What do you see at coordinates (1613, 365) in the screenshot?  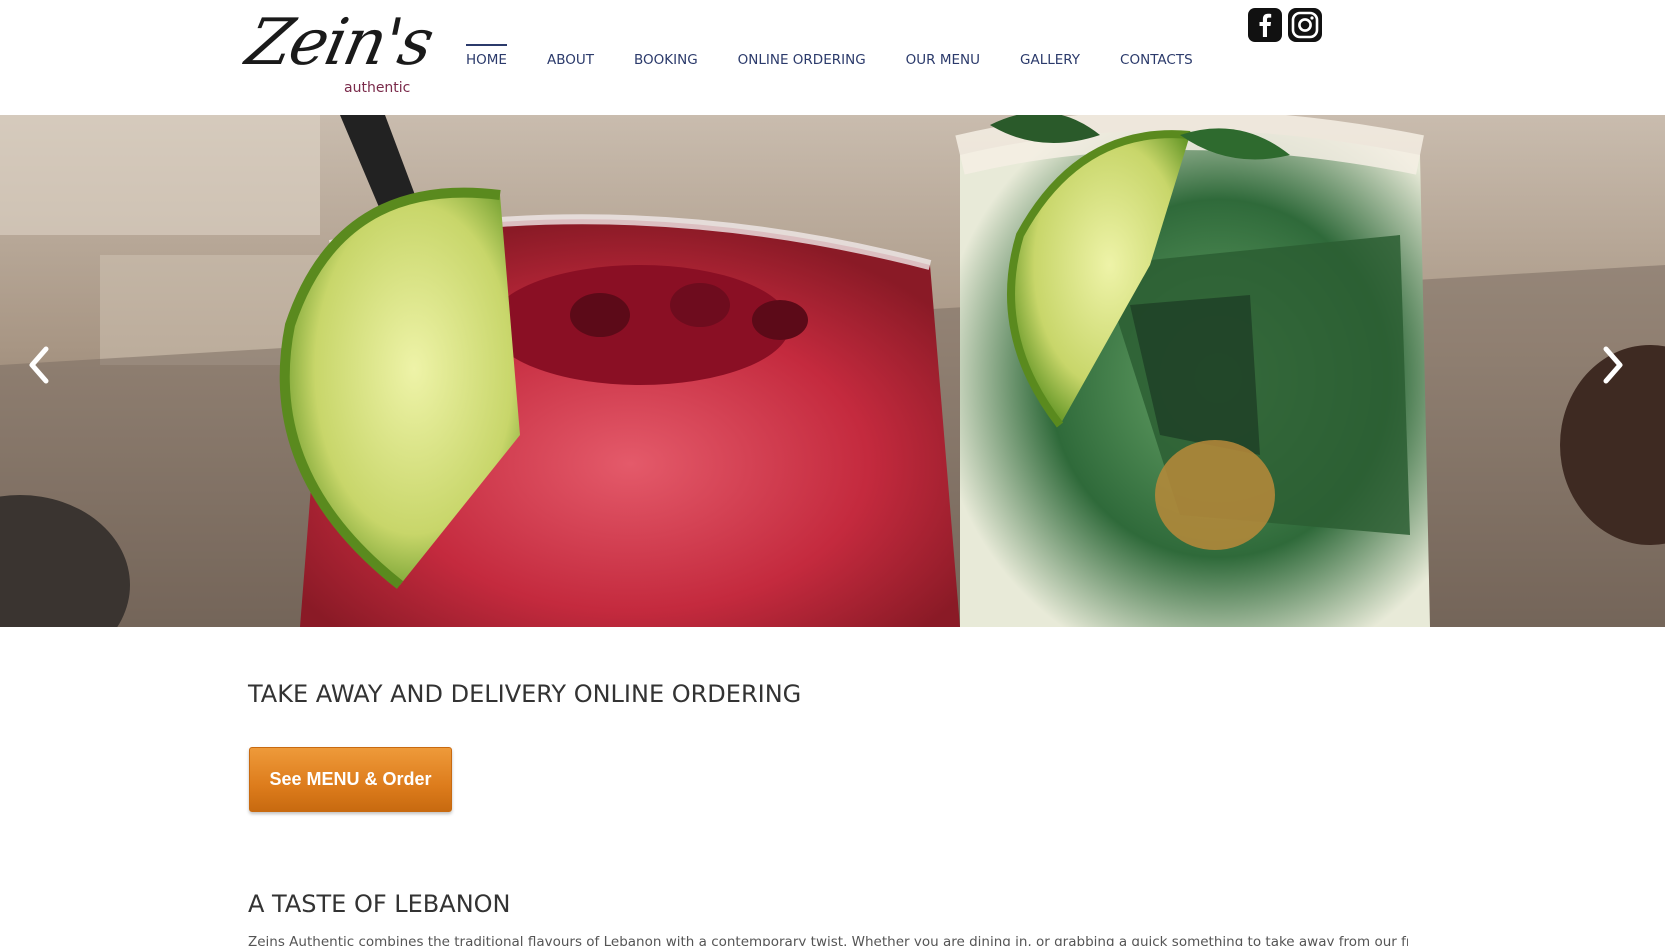 I see `chevron-right-icon` at bounding box center [1613, 365].